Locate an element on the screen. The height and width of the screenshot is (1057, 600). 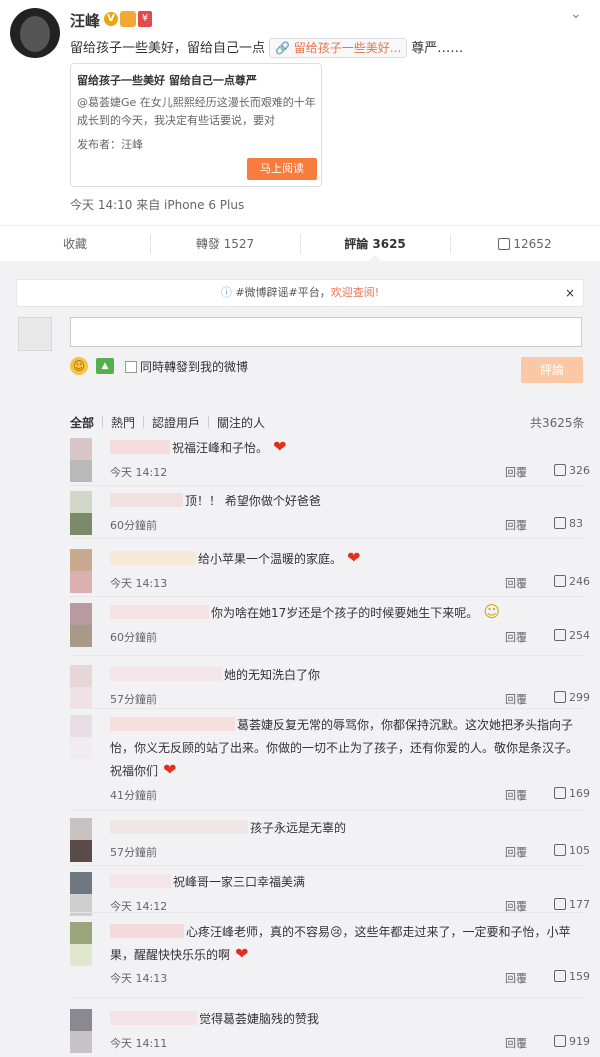
notice-link: 欢迎查阅! is located at coordinates (355, 292).